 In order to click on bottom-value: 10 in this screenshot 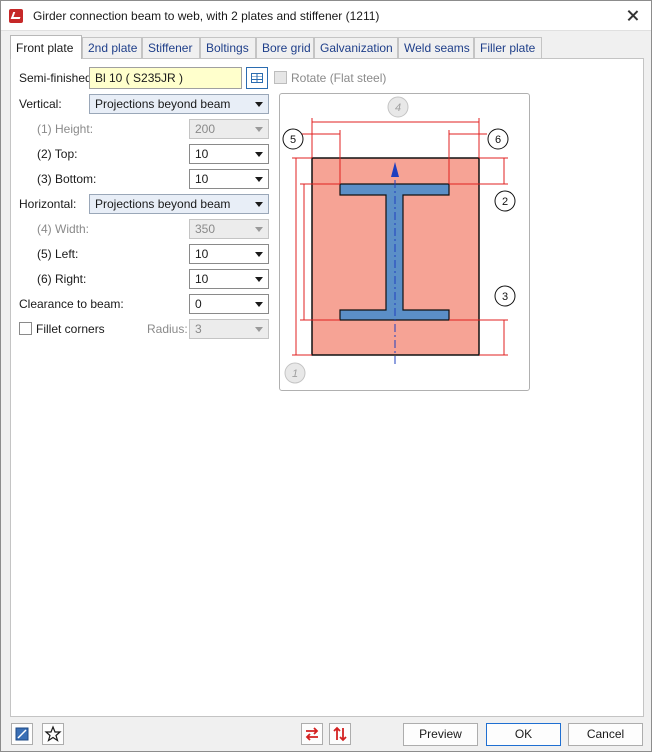, I will do `click(202, 179)`.